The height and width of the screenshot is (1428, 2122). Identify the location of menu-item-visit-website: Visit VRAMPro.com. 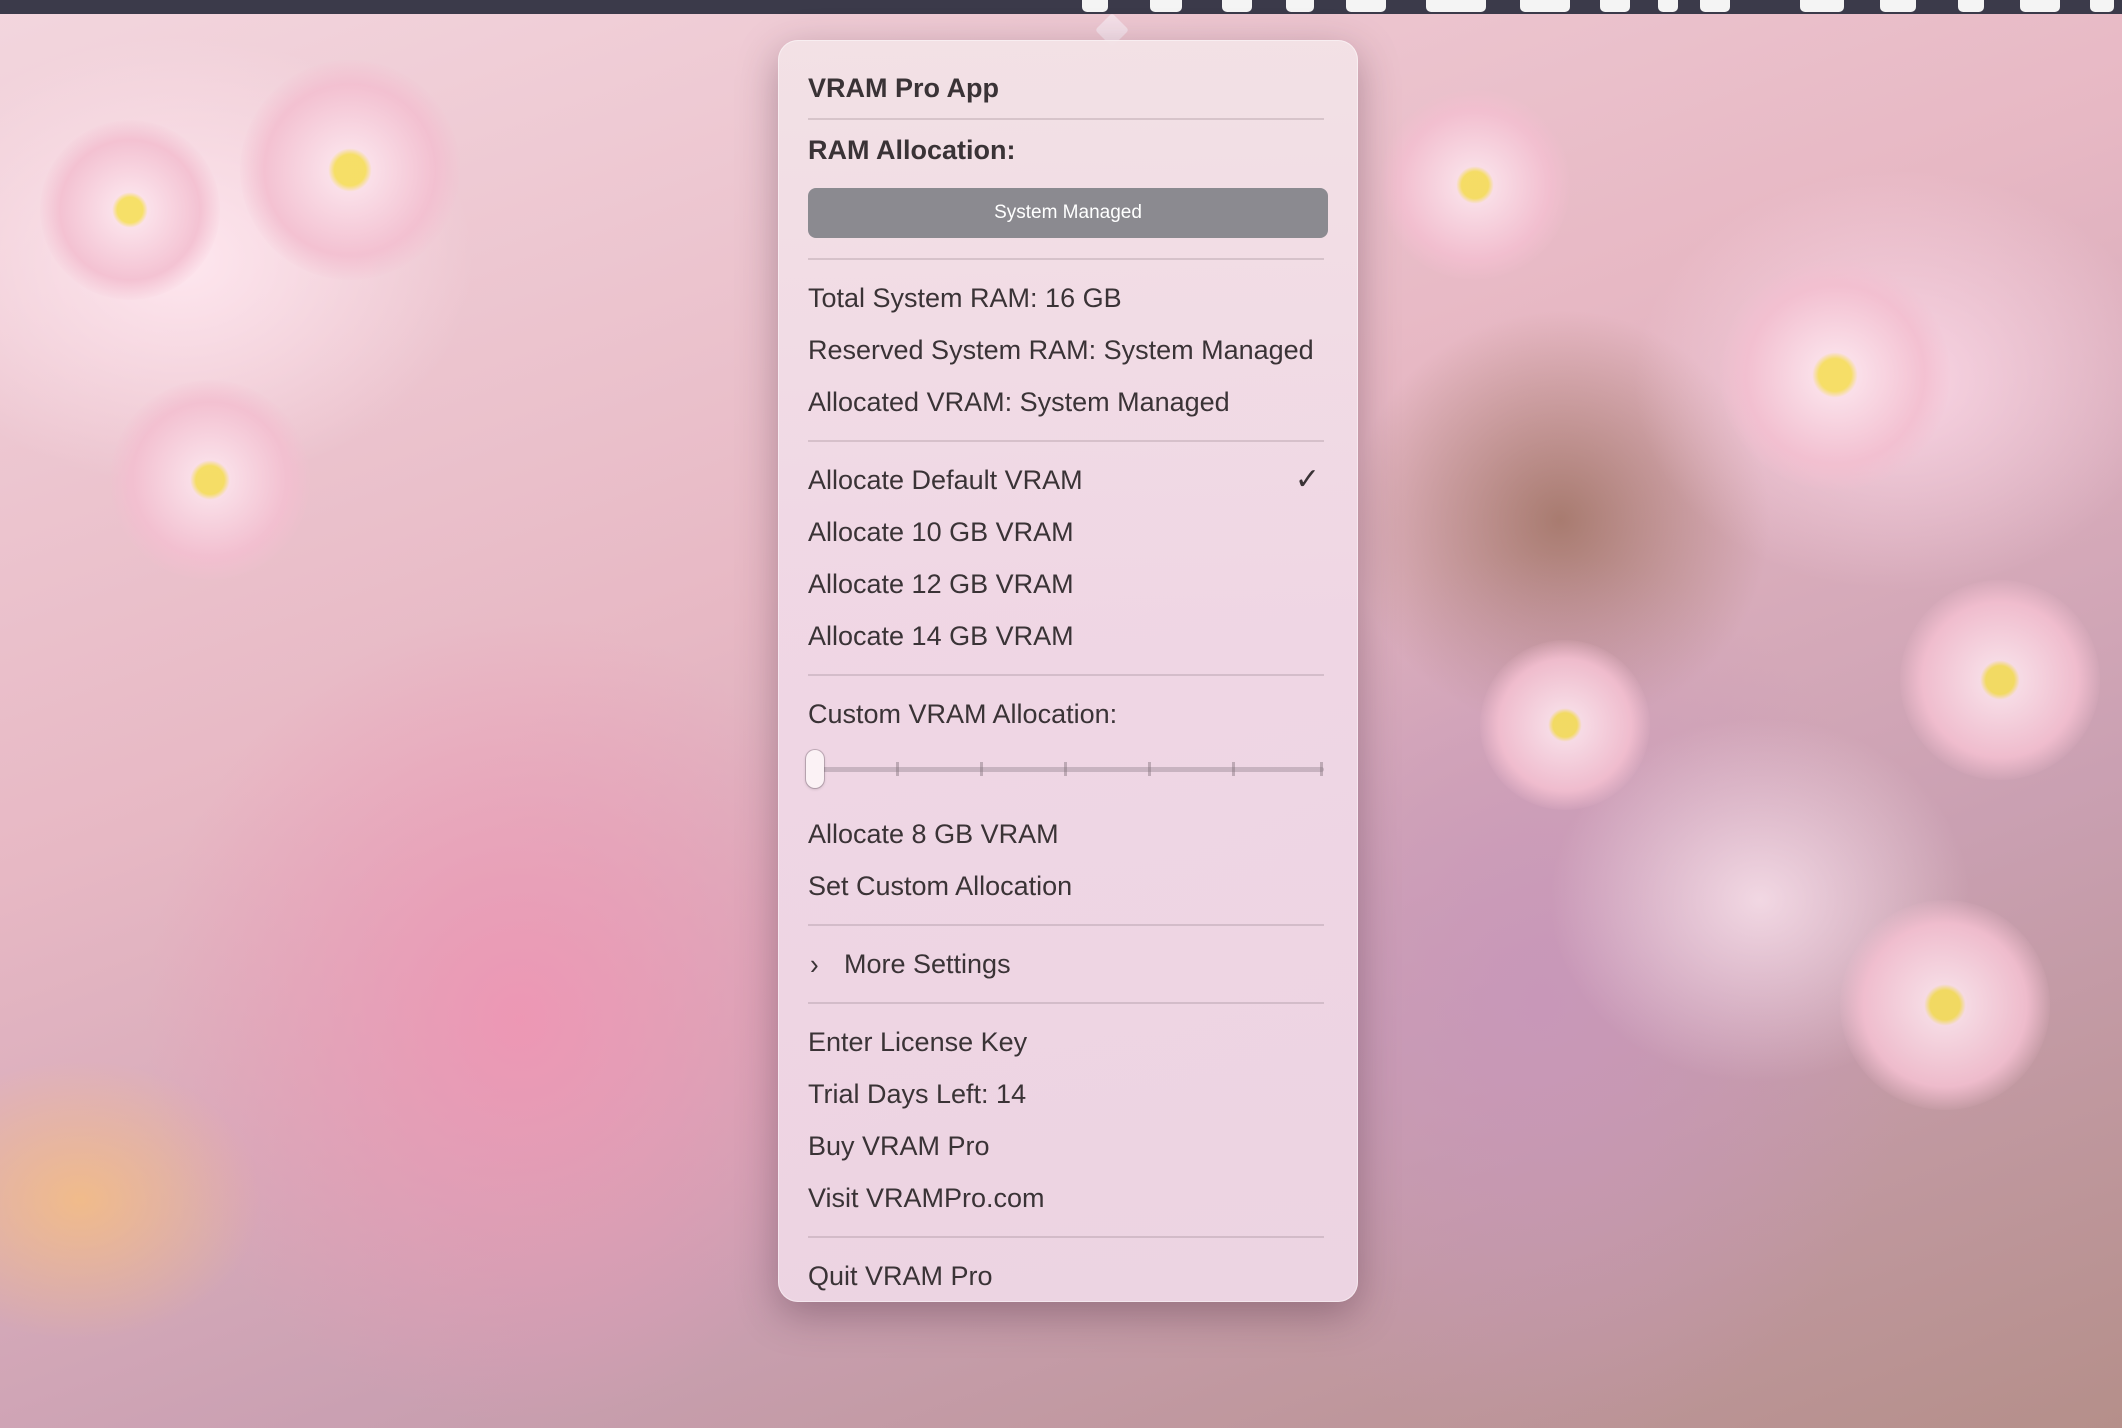
(1068, 1198).